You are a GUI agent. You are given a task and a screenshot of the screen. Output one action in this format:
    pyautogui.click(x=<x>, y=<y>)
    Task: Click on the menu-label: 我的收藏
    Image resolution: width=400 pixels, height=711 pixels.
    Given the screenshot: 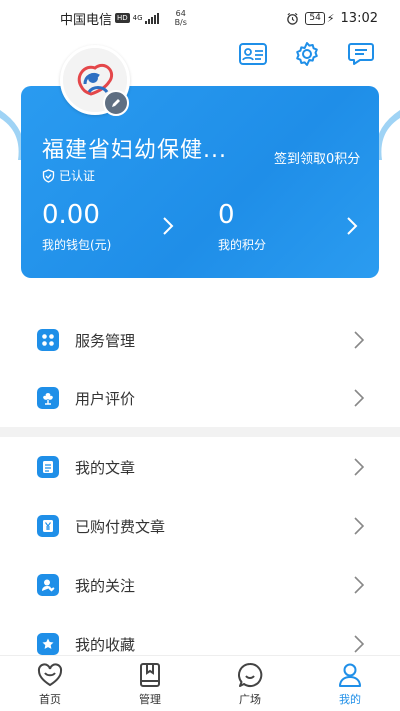 What is the action you would take?
    pyautogui.click(x=105, y=644)
    